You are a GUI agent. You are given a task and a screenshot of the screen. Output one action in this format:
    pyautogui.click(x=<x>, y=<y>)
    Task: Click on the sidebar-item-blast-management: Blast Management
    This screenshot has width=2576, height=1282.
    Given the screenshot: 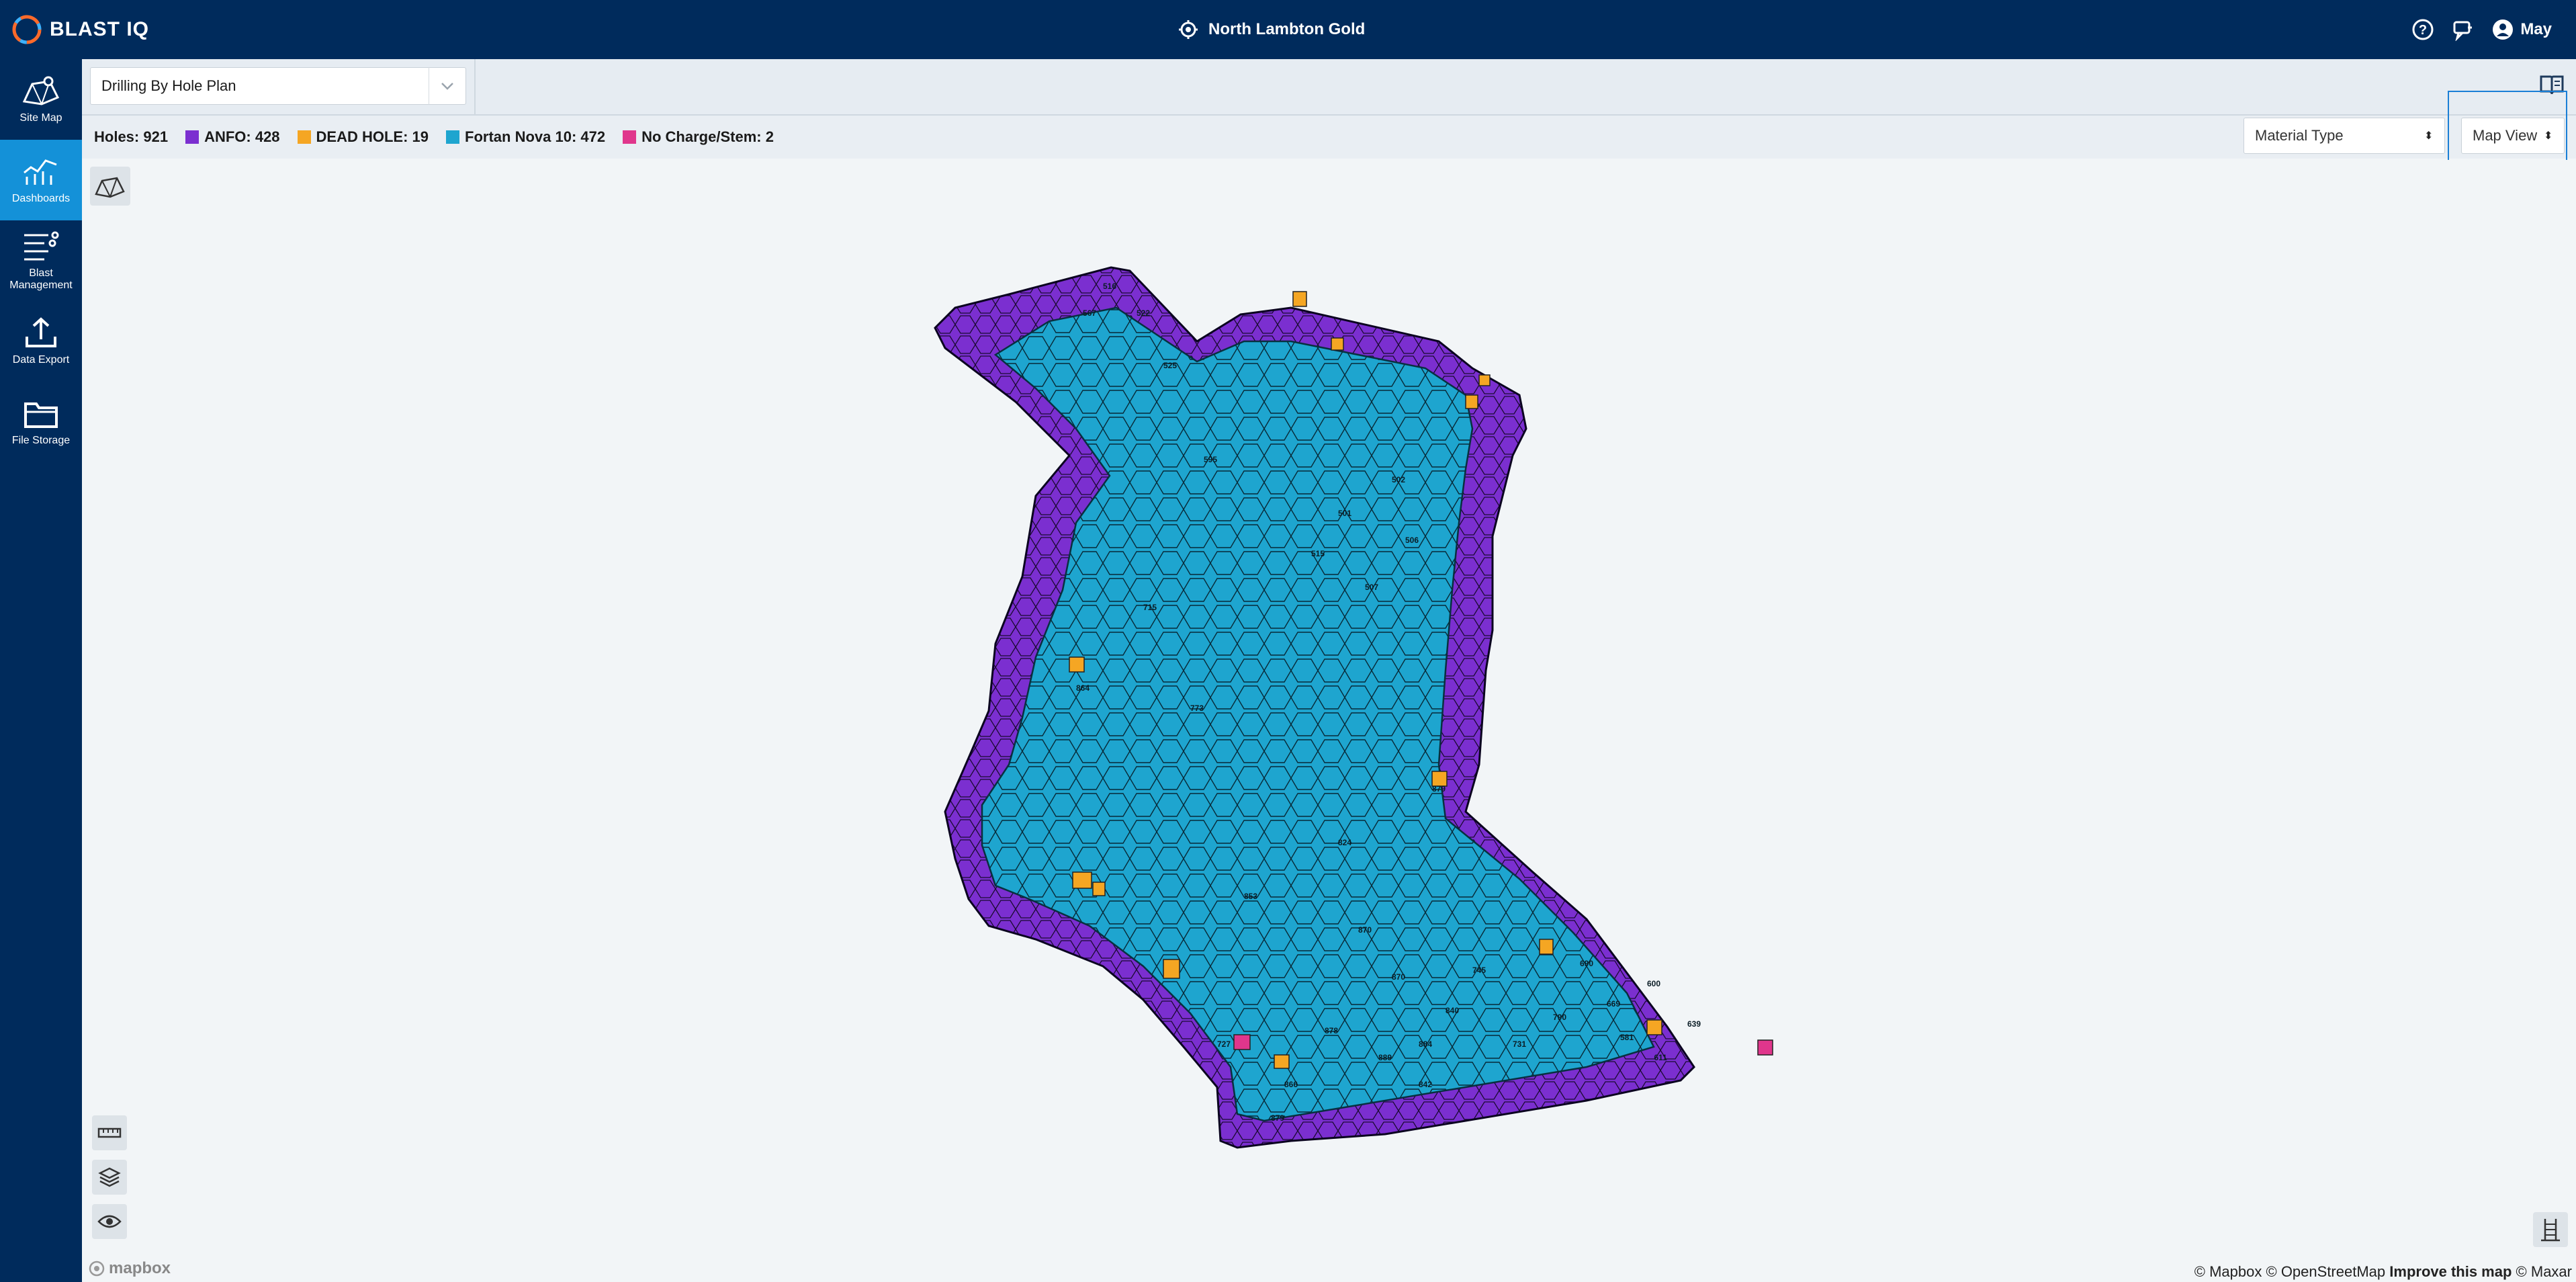 What is the action you would take?
    pyautogui.click(x=41, y=260)
    